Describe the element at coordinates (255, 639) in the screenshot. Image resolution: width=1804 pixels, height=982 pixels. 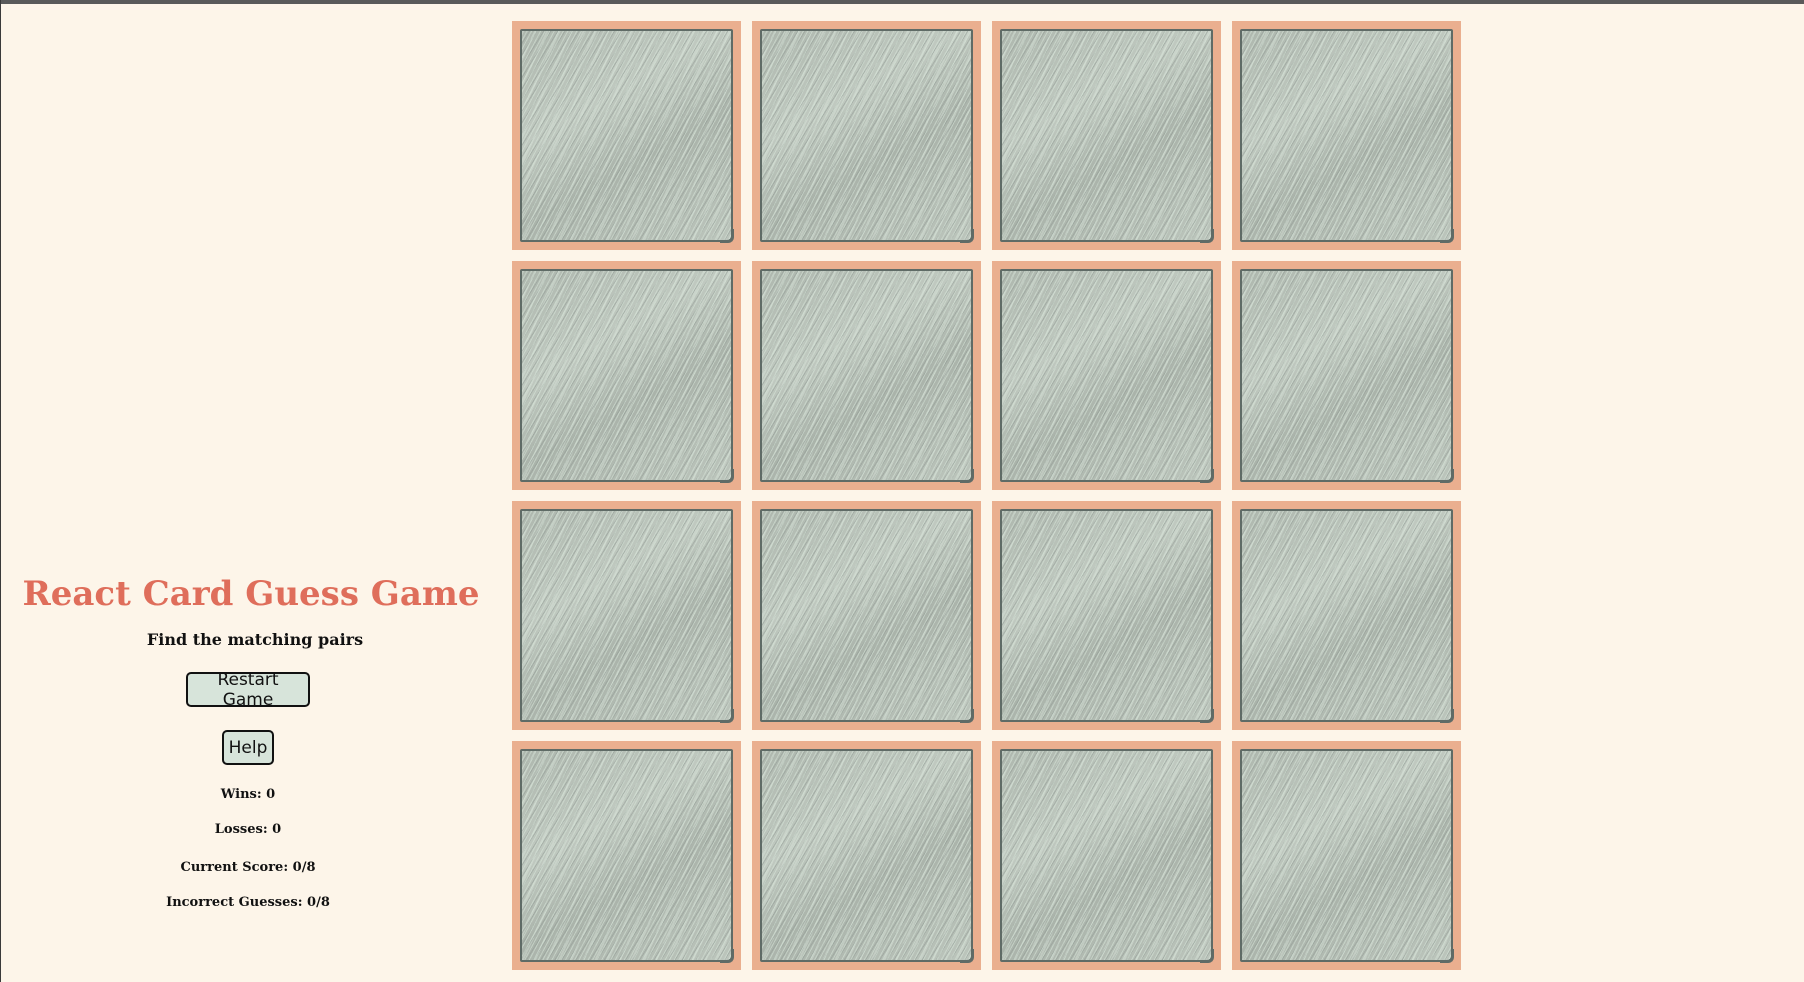
I see `game-subtitle: Find the matching pairs` at that location.